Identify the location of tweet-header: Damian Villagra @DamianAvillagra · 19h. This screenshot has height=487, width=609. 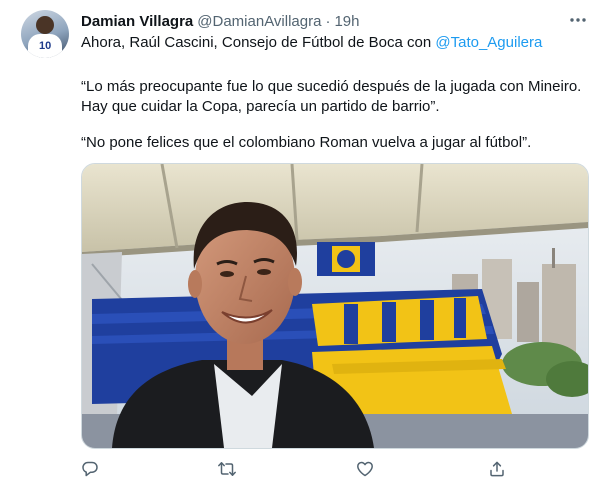
(220, 21).